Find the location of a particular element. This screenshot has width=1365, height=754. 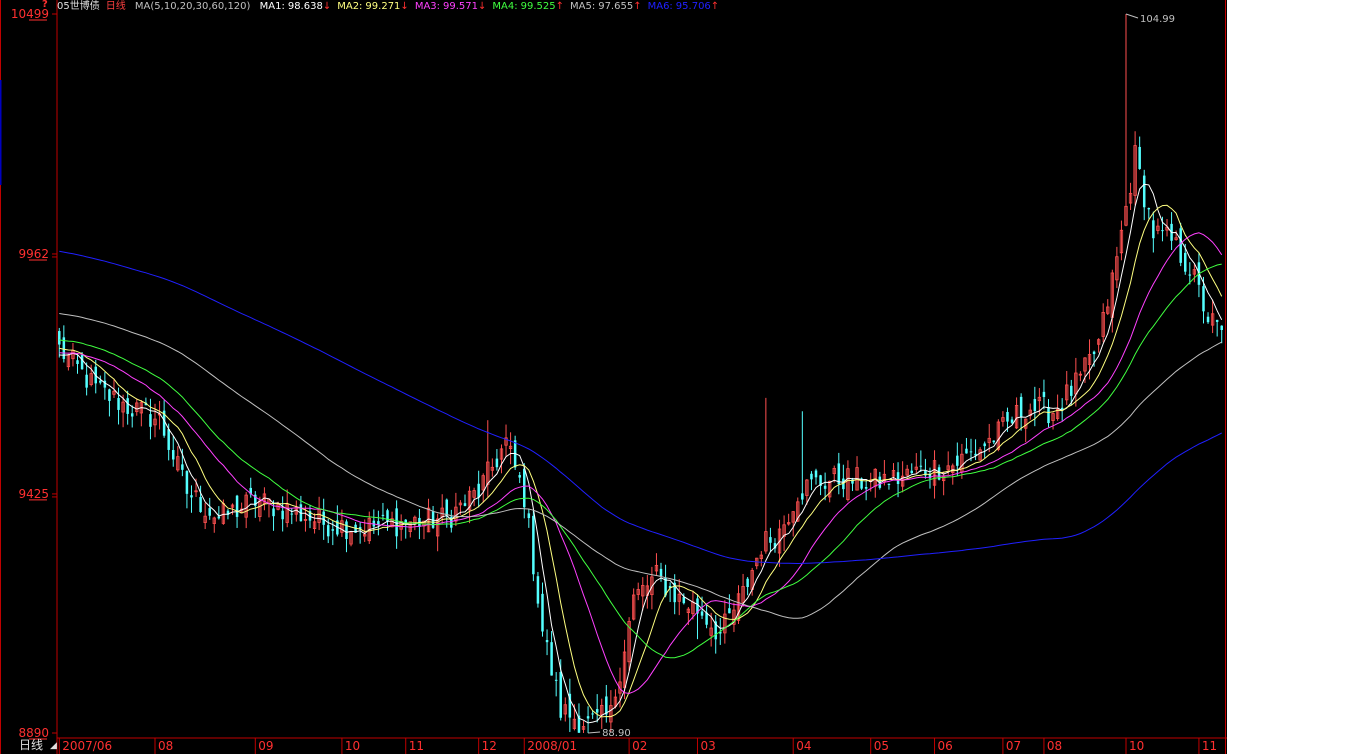

y-tick-label: 10499 is located at coordinates (30, 14).